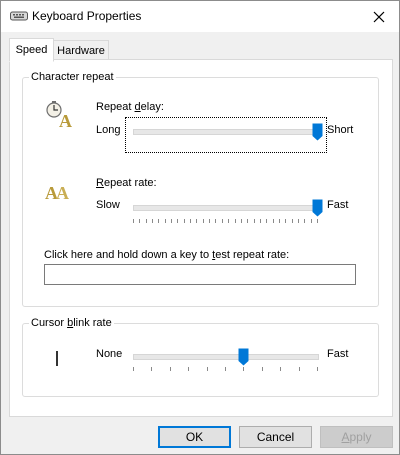 The image size is (400, 455). Describe the element at coordinates (126, 183) in the screenshot. I see `repeat-rate-label: Repeat rate:` at that location.